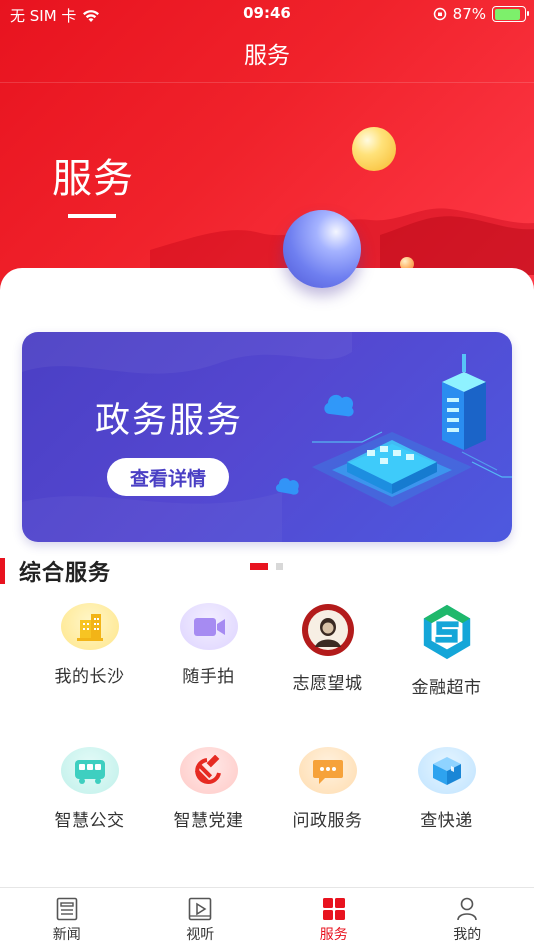  Describe the element at coordinates (446, 821) in the screenshot. I see `service-label: 查快递` at that location.